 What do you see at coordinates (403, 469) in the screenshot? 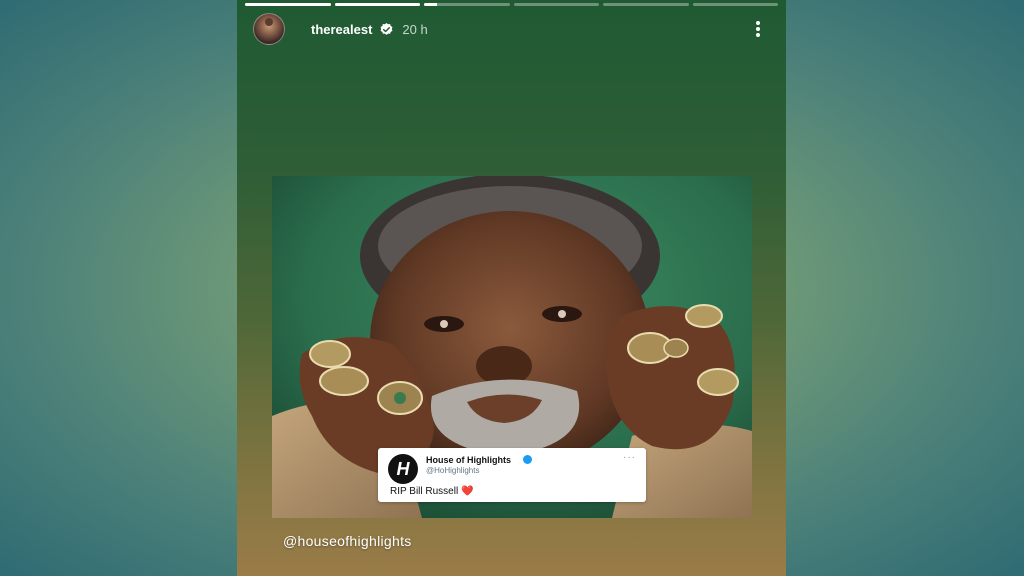
I see `house-of-highlights-logo: H` at bounding box center [403, 469].